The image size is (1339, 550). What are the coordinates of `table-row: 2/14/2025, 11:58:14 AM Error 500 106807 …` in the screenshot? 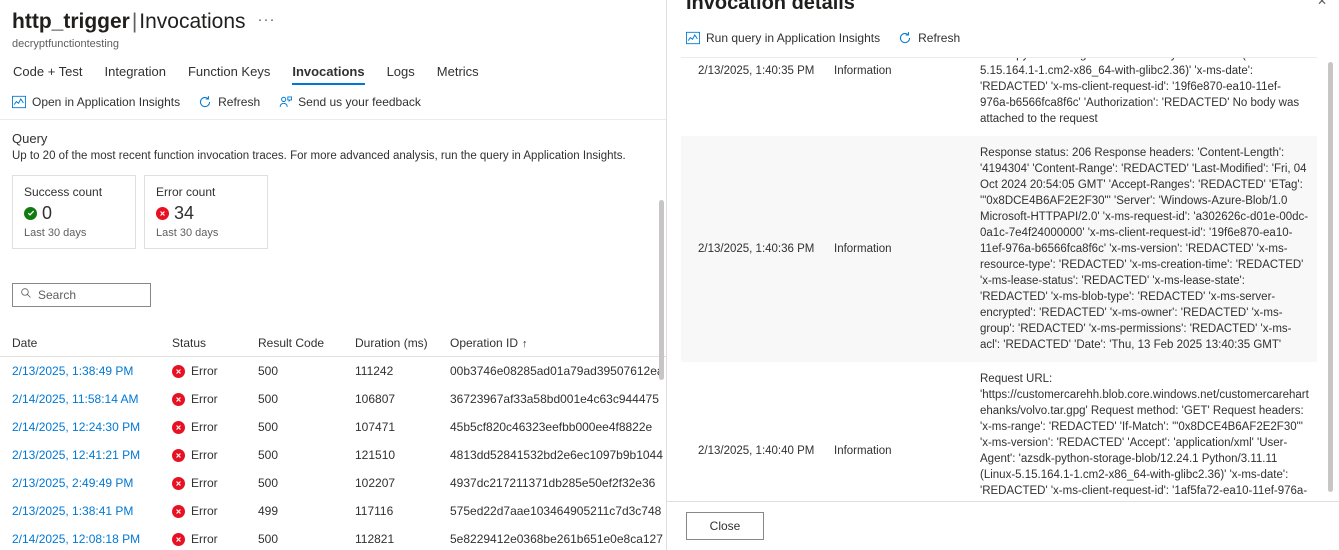 It's located at (333, 399).